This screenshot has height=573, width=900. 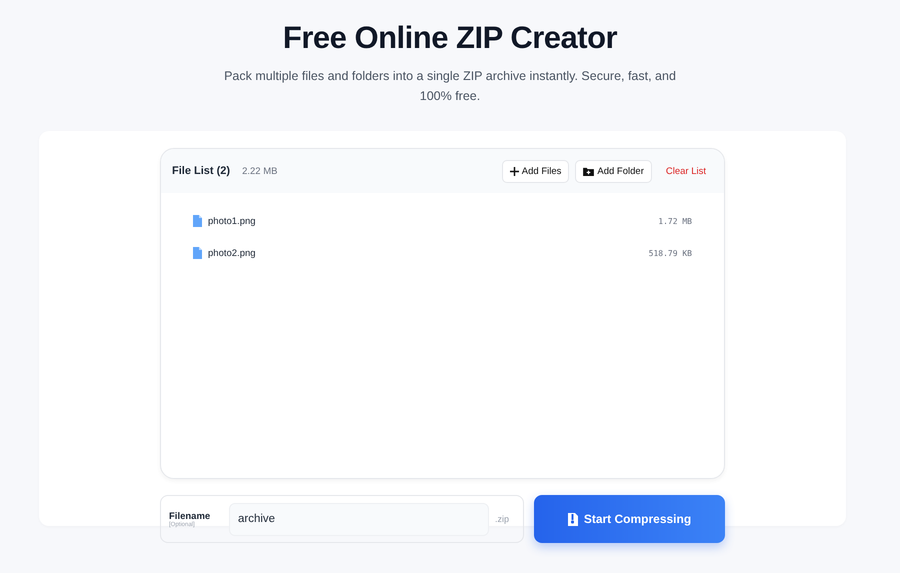 What do you see at coordinates (359, 519) in the screenshot?
I see `filename-field: archive` at bounding box center [359, 519].